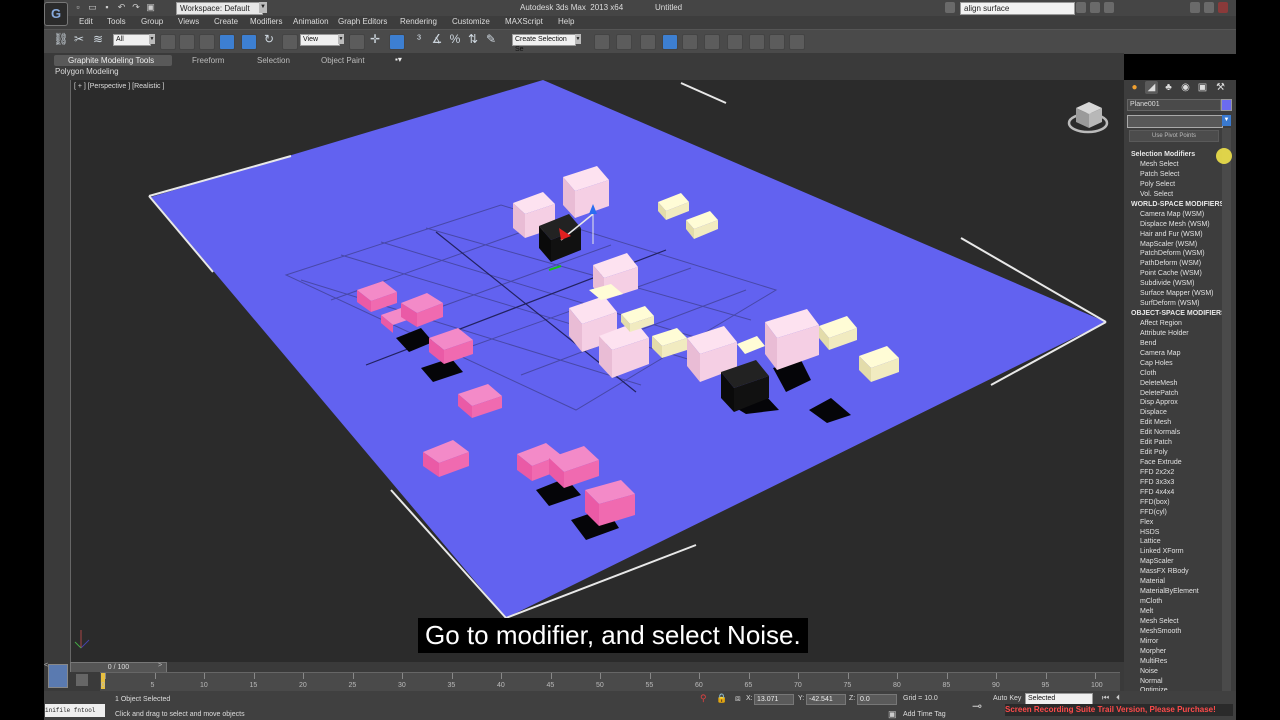 The image size is (1280, 720). I want to click on redo-icon: ↷, so click(136, 7).